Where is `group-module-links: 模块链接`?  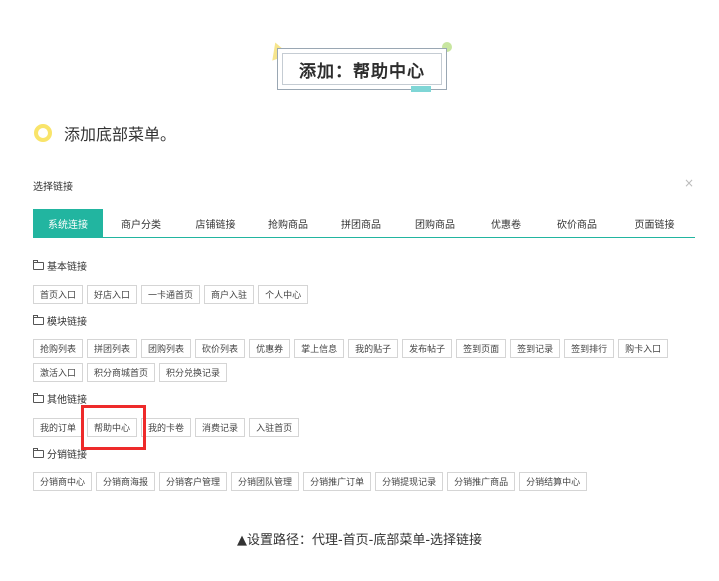 group-module-links: 模块链接 is located at coordinates (60, 320).